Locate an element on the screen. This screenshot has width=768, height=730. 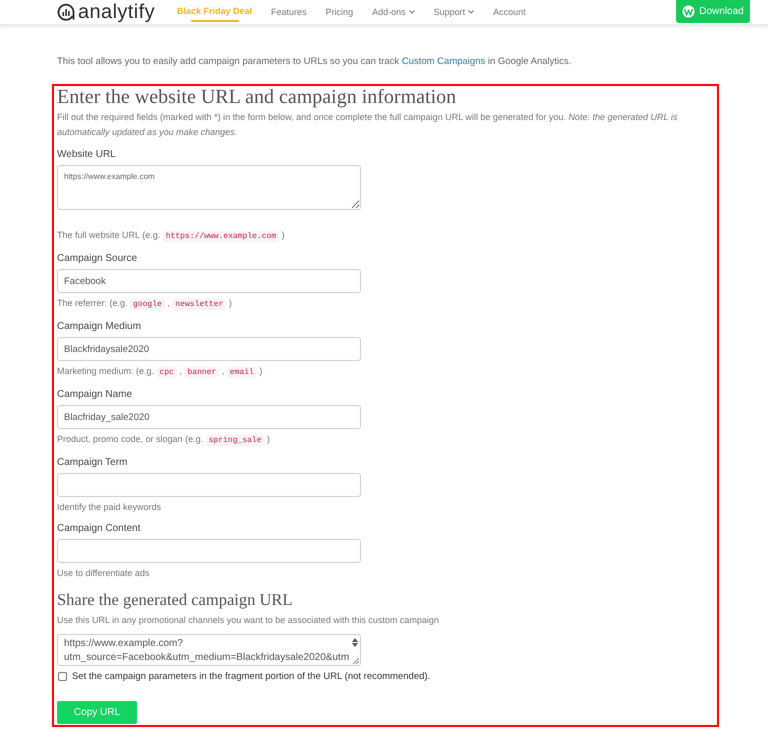
scroll-down-icon is located at coordinates (355, 645).